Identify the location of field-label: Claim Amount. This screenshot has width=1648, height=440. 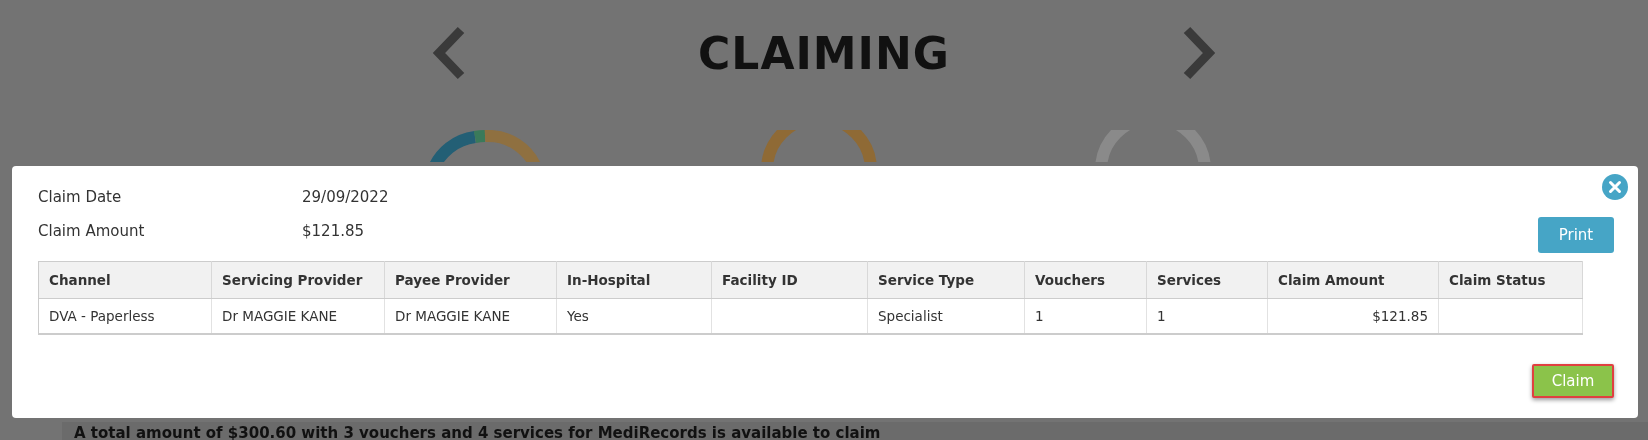
(92, 231).